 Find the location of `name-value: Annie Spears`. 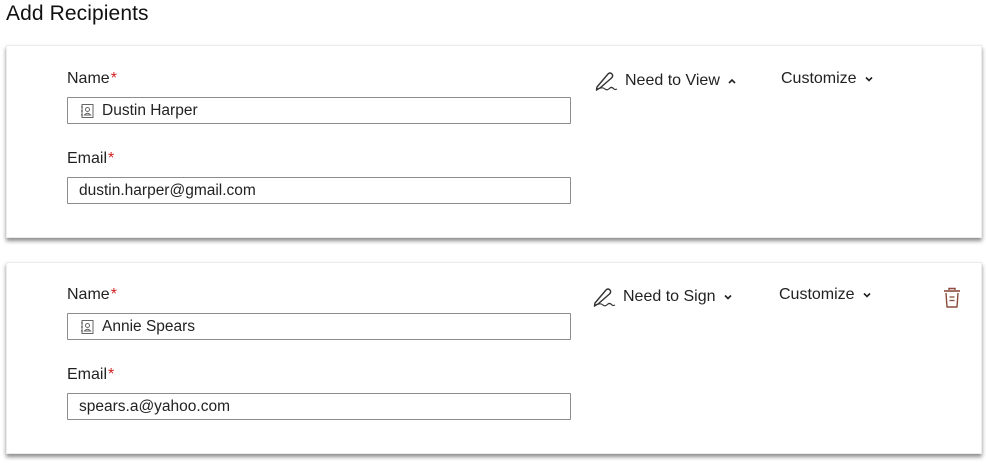

name-value: Annie Spears is located at coordinates (149, 326).